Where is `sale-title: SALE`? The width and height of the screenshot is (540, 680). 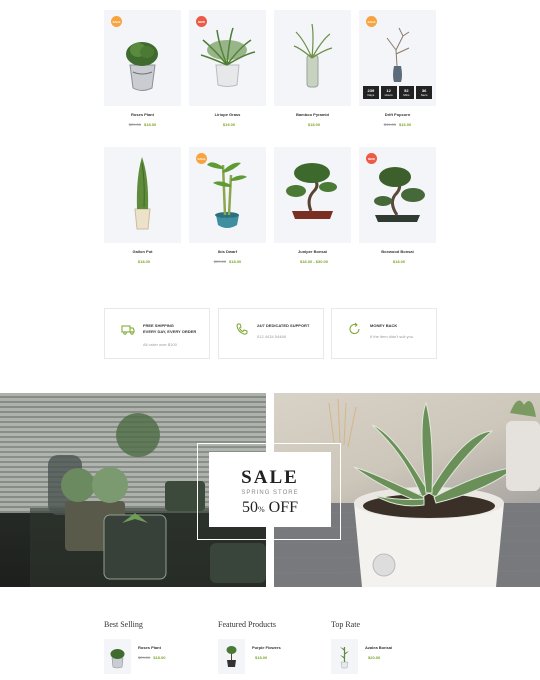
sale-title: SALE is located at coordinates (270, 477).